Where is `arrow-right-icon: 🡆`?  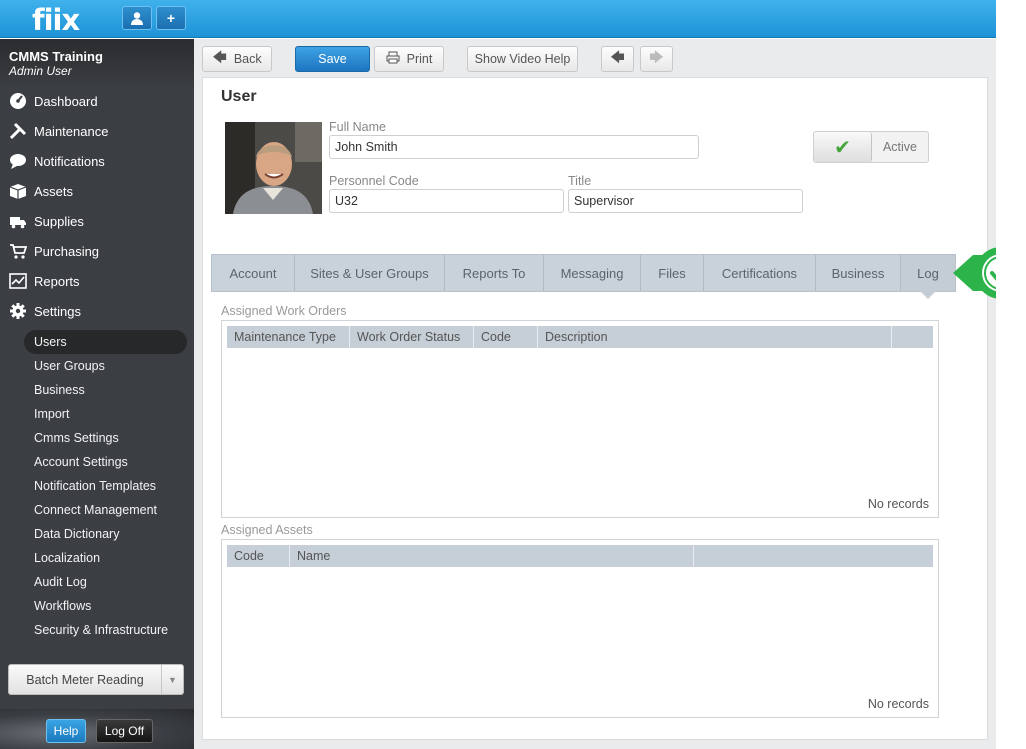
arrow-right-icon: 🡆 is located at coordinates (656, 57).